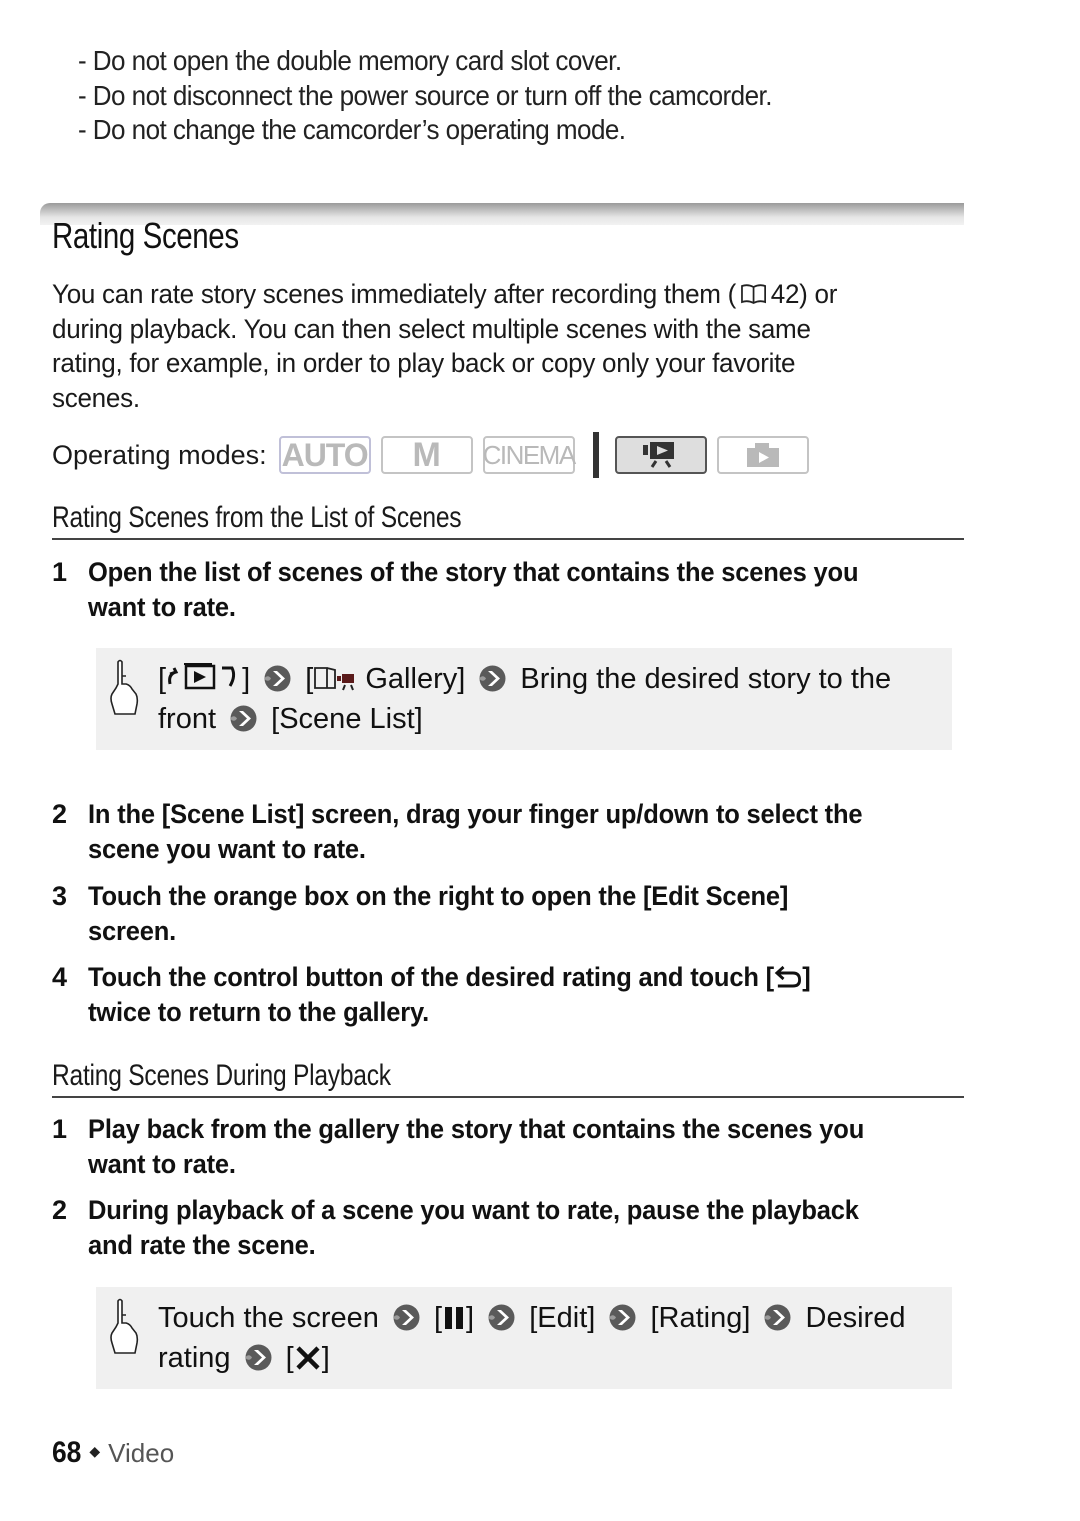 The image size is (1080, 1521). I want to click on book-reference-icon, so click(753, 294).